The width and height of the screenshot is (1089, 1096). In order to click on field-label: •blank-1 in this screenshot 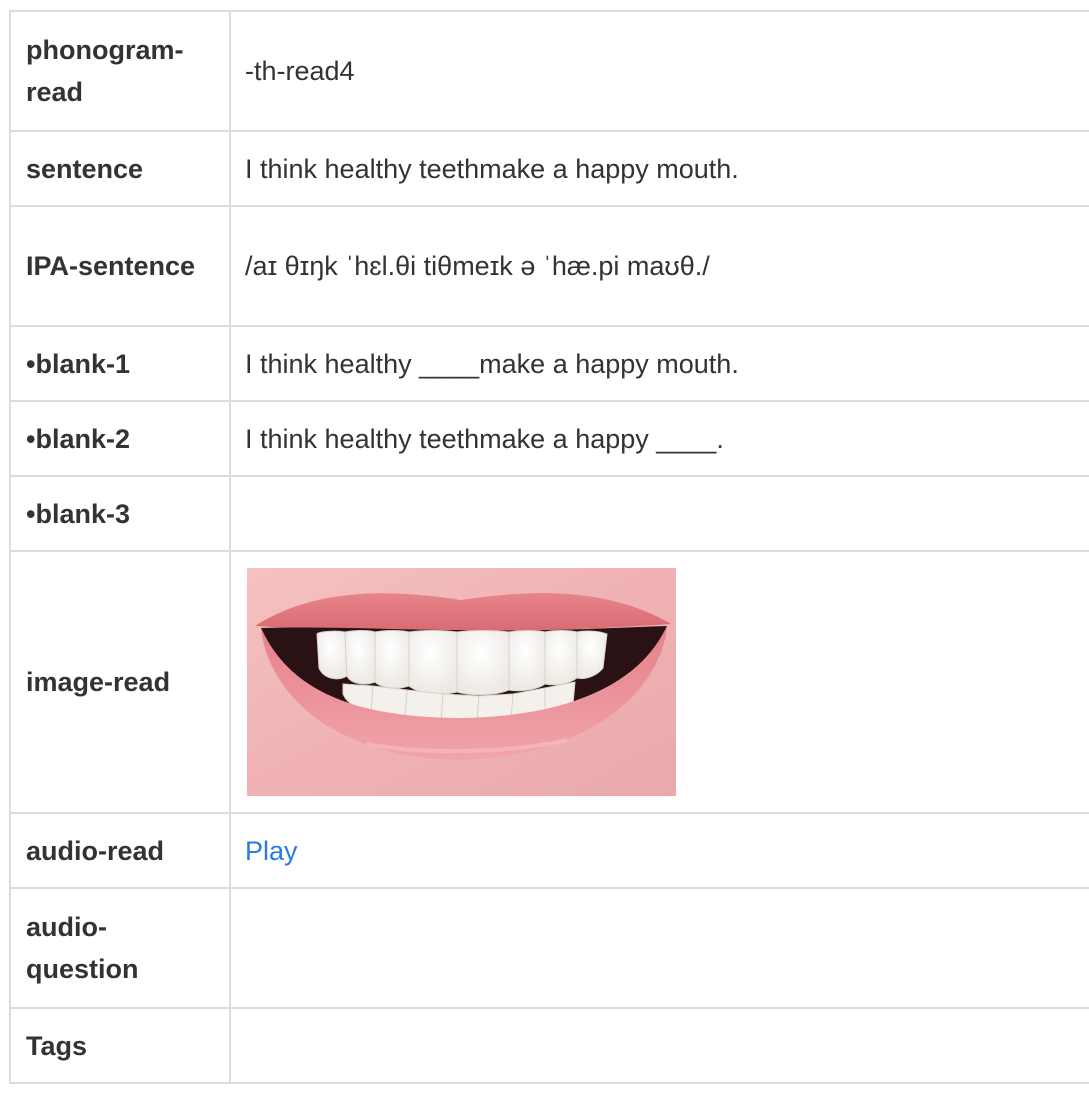, I will do `click(120, 363)`.